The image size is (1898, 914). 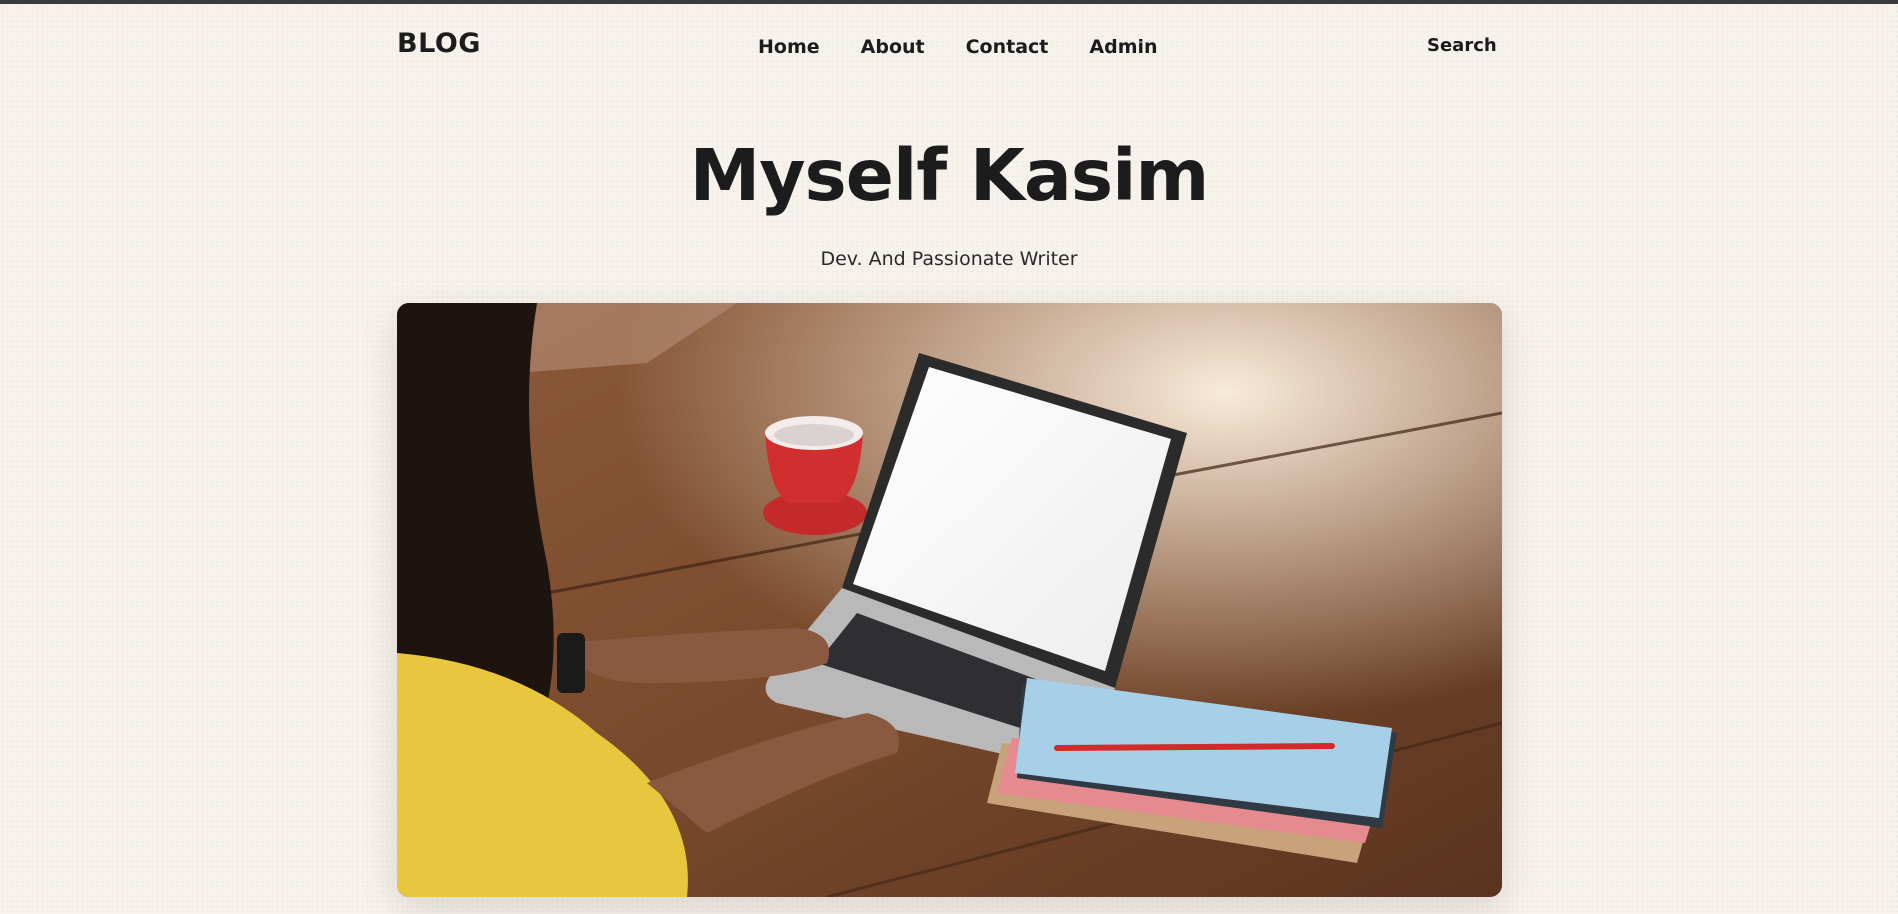 What do you see at coordinates (789, 47) in the screenshot?
I see `nav-home: Home` at bounding box center [789, 47].